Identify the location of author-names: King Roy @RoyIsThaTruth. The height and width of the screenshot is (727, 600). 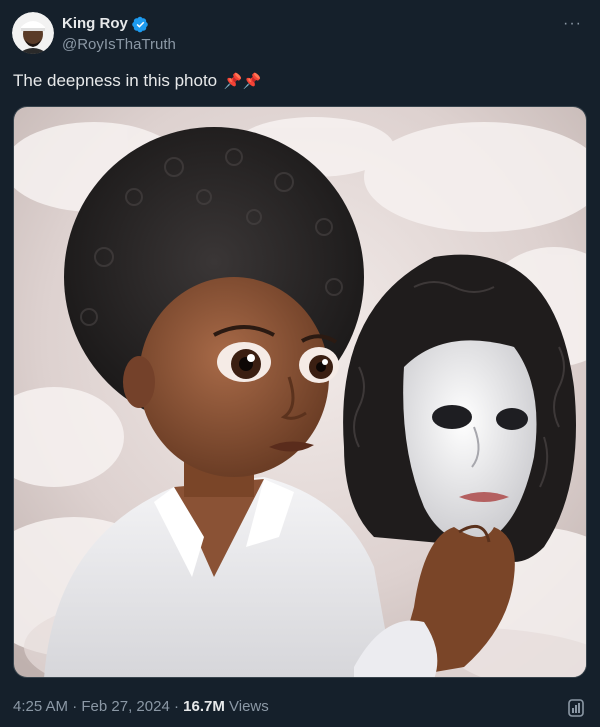
(119, 34).